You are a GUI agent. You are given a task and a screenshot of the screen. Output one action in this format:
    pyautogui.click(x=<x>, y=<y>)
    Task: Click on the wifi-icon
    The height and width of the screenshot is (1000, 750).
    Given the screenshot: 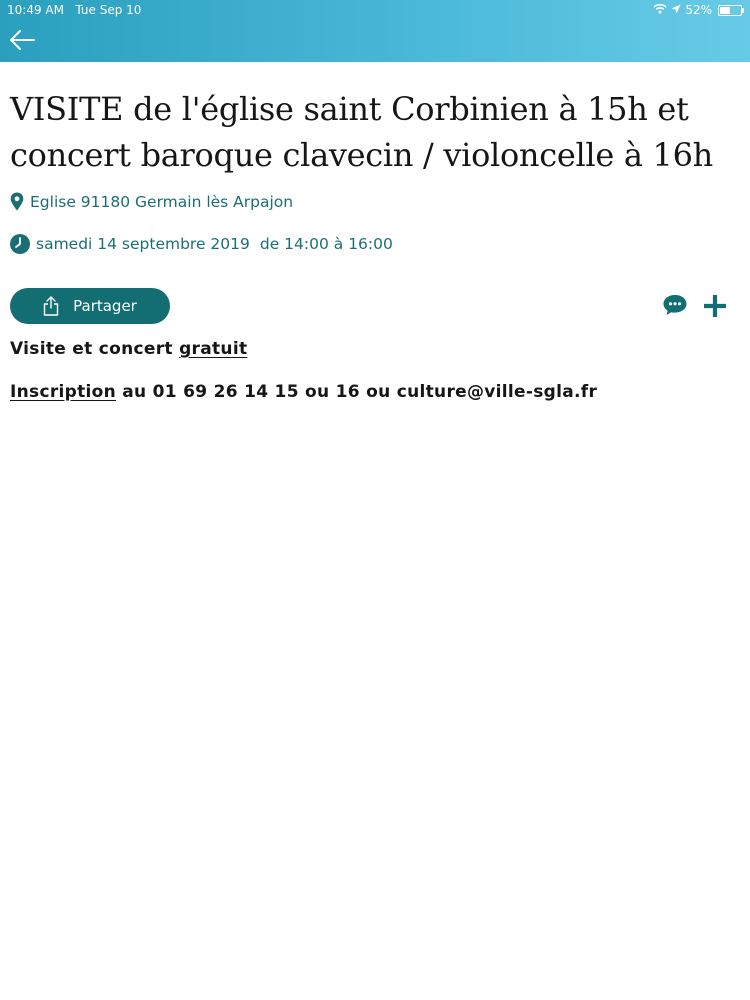 What is the action you would take?
    pyautogui.click(x=660, y=10)
    